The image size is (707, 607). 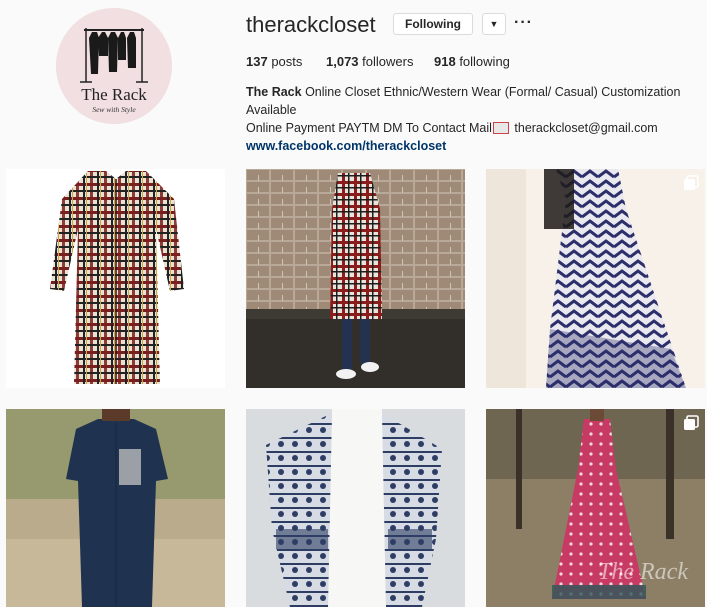 What do you see at coordinates (595, 508) in the screenshot?
I see `post-thumbnail-6: The Rack` at bounding box center [595, 508].